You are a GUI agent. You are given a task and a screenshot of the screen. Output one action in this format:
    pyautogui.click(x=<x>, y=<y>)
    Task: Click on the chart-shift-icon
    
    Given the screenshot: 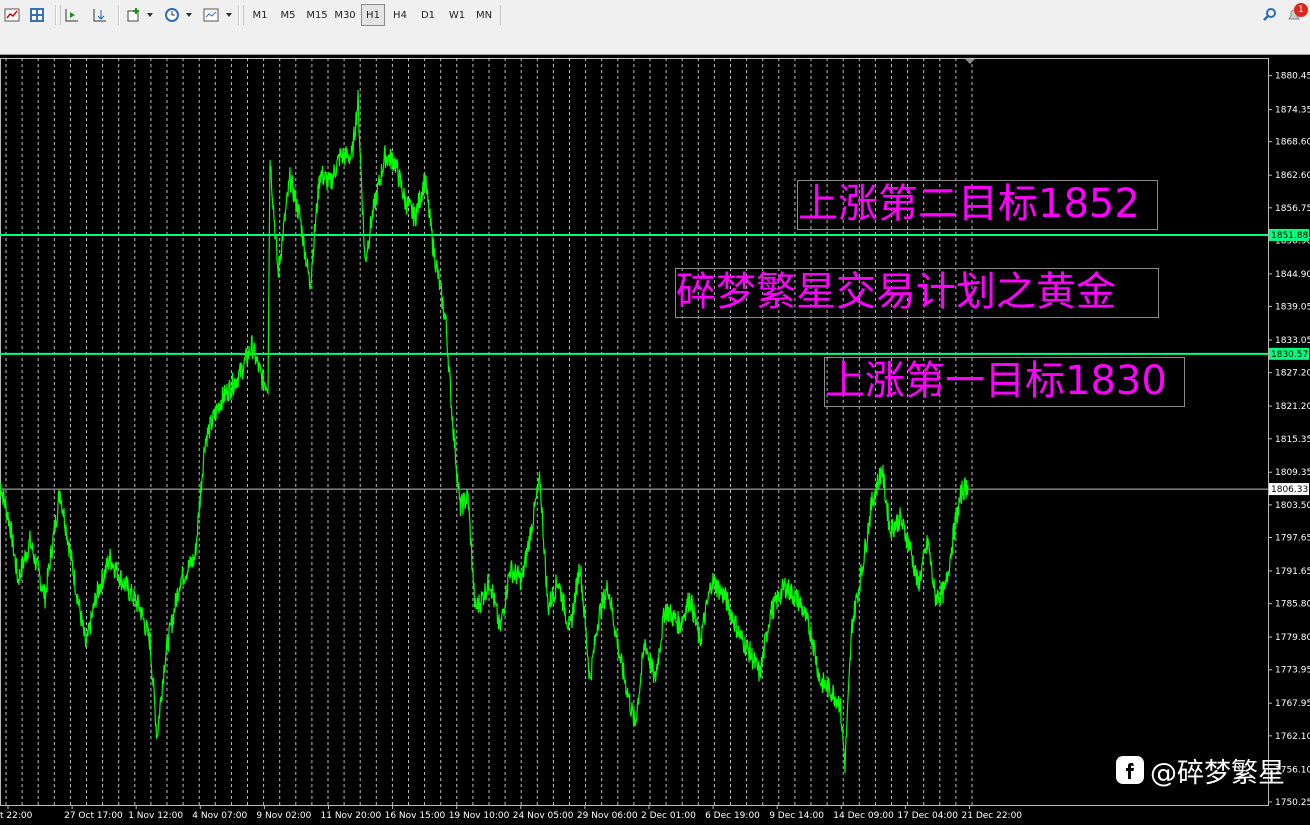 What is the action you would take?
    pyautogui.click(x=100, y=15)
    